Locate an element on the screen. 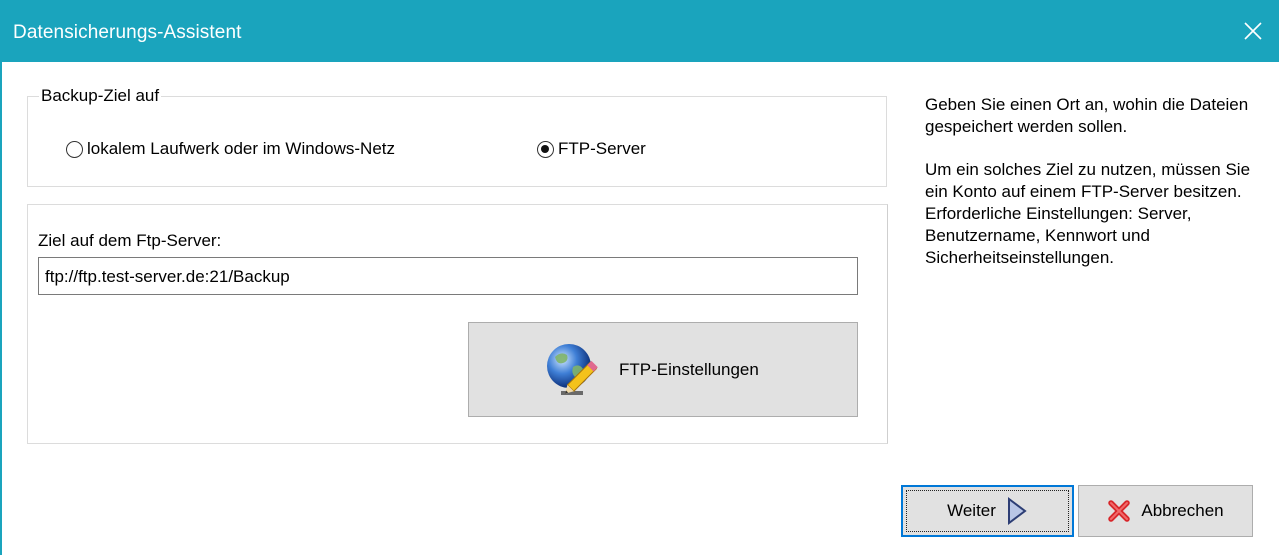 Image resolution: width=1279 pixels, height=555 pixels. cancel-button-label: Abbrechen is located at coordinates (1182, 510).